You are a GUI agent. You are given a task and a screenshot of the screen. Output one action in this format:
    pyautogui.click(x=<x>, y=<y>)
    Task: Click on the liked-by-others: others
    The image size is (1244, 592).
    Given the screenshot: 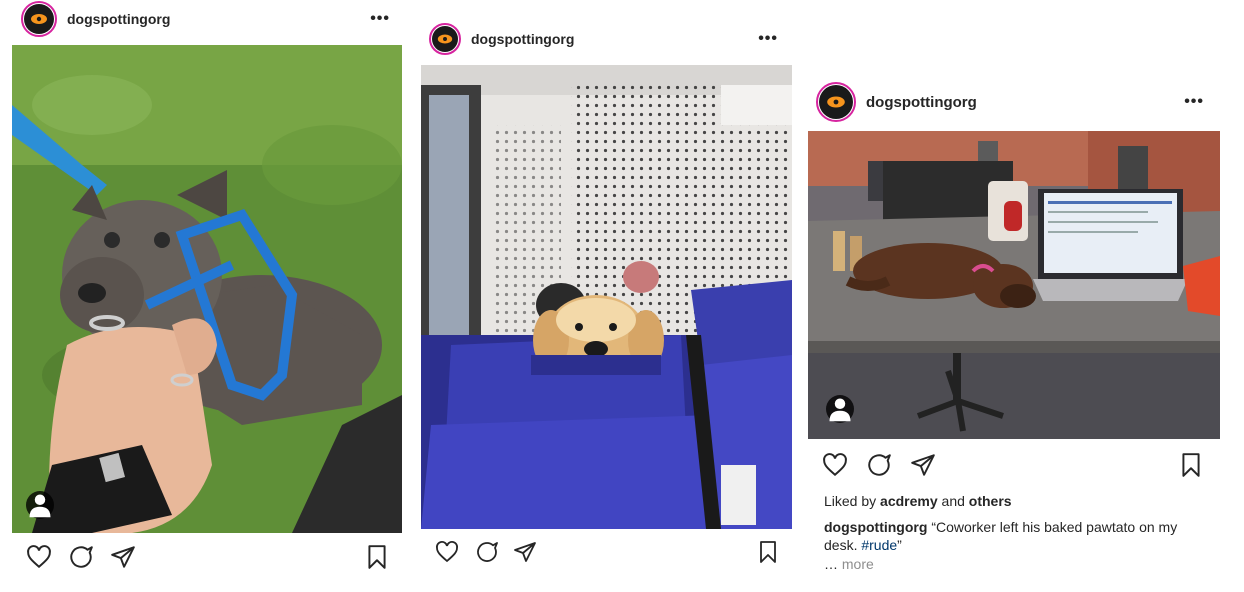 What is the action you would take?
    pyautogui.click(x=990, y=501)
    